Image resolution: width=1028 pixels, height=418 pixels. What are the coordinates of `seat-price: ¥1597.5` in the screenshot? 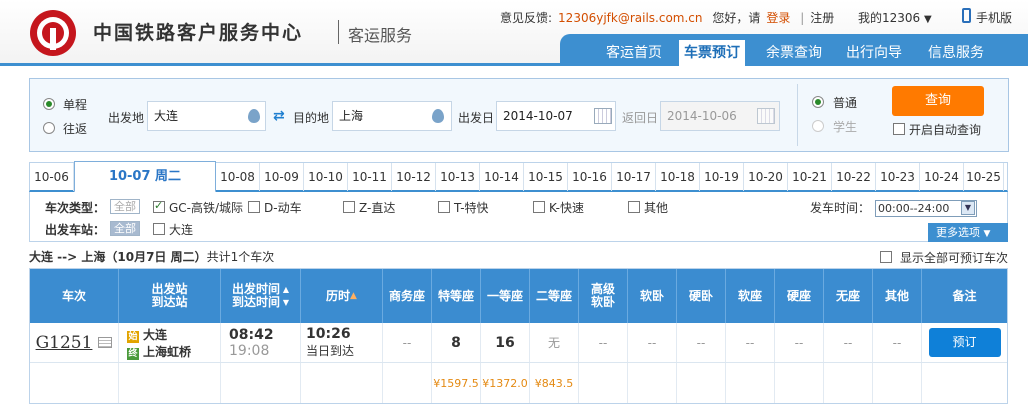 It's located at (456, 383).